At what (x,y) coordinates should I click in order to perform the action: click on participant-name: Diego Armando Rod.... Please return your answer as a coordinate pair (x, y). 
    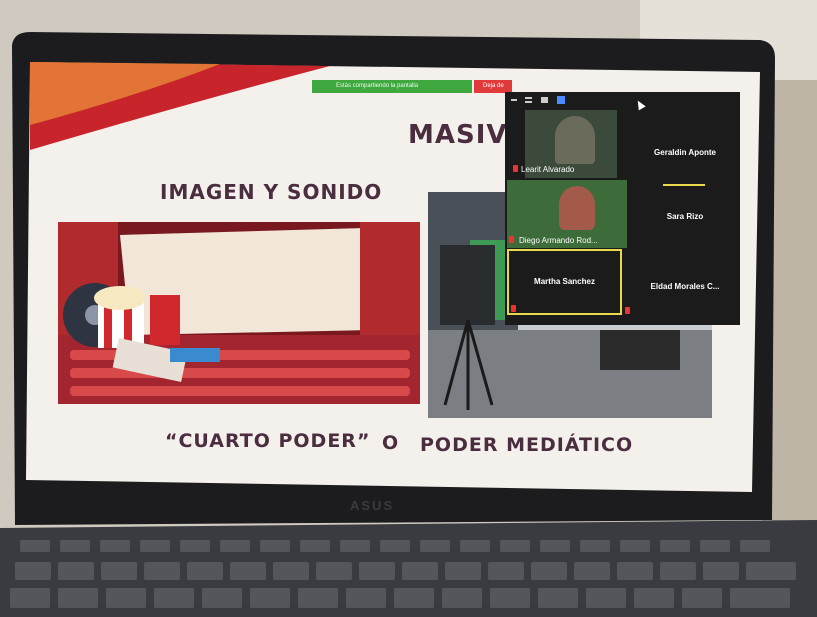
    Looking at the image, I should click on (558, 240).